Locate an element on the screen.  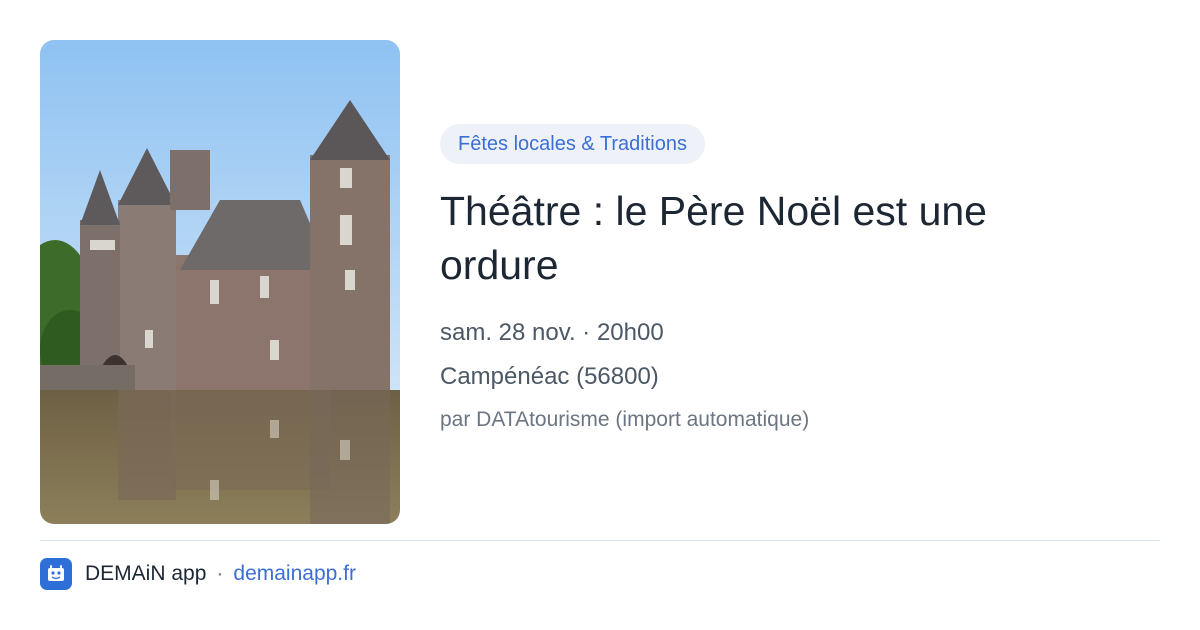
event-location: Campénéac (56800) is located at coordinates (549, 376).